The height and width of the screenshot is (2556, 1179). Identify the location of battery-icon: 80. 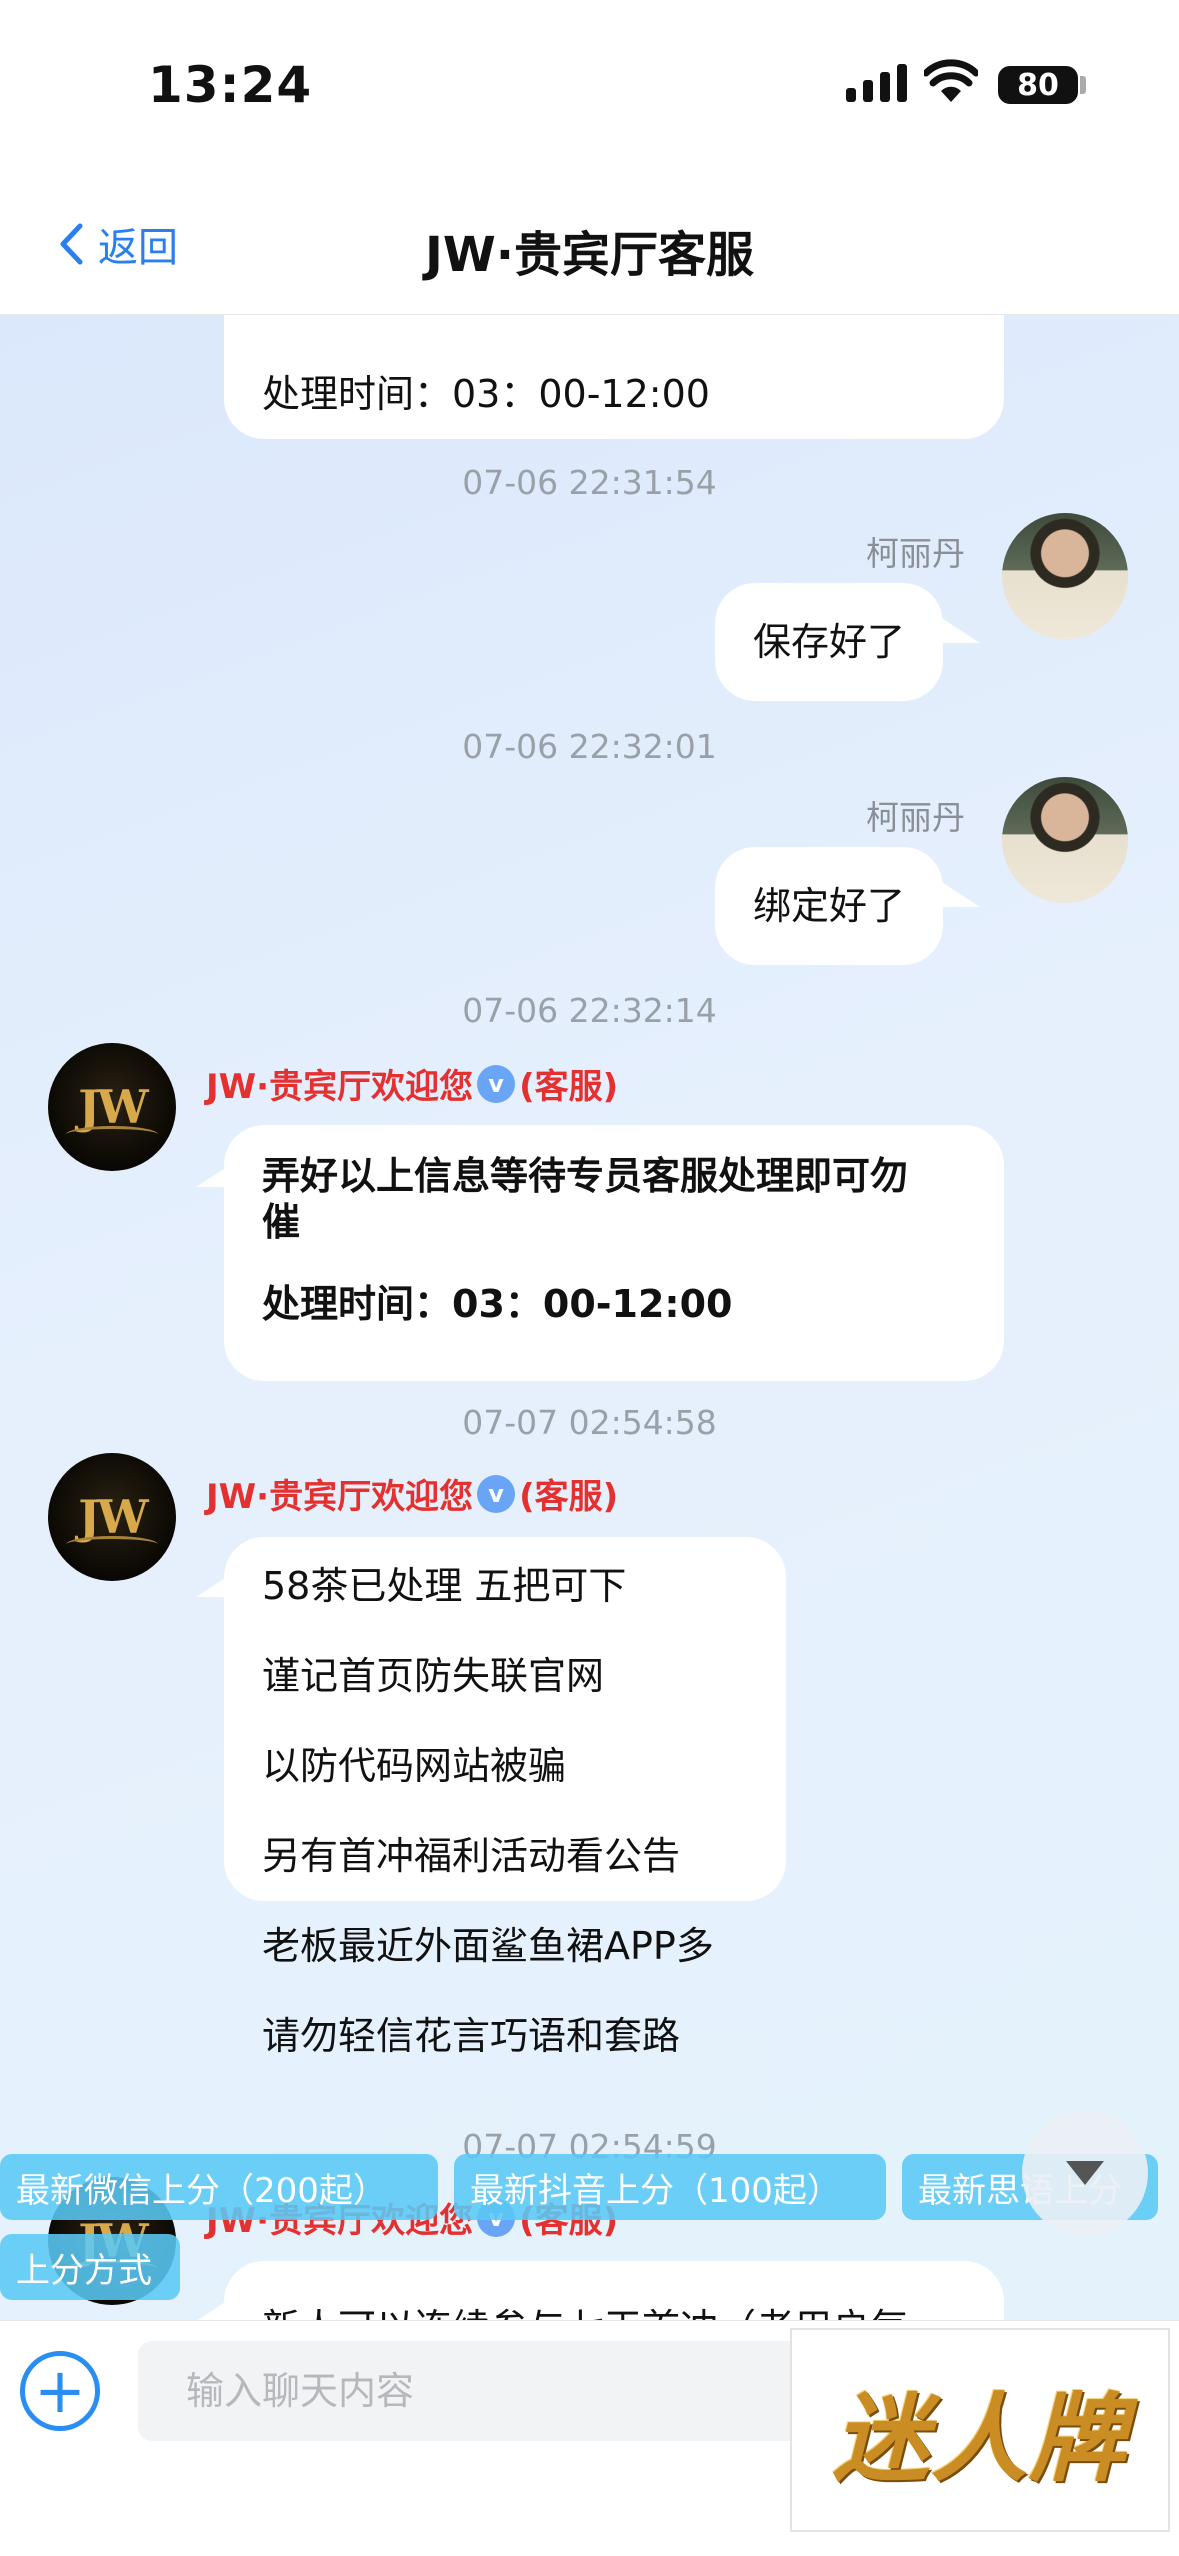
(1038, 85).